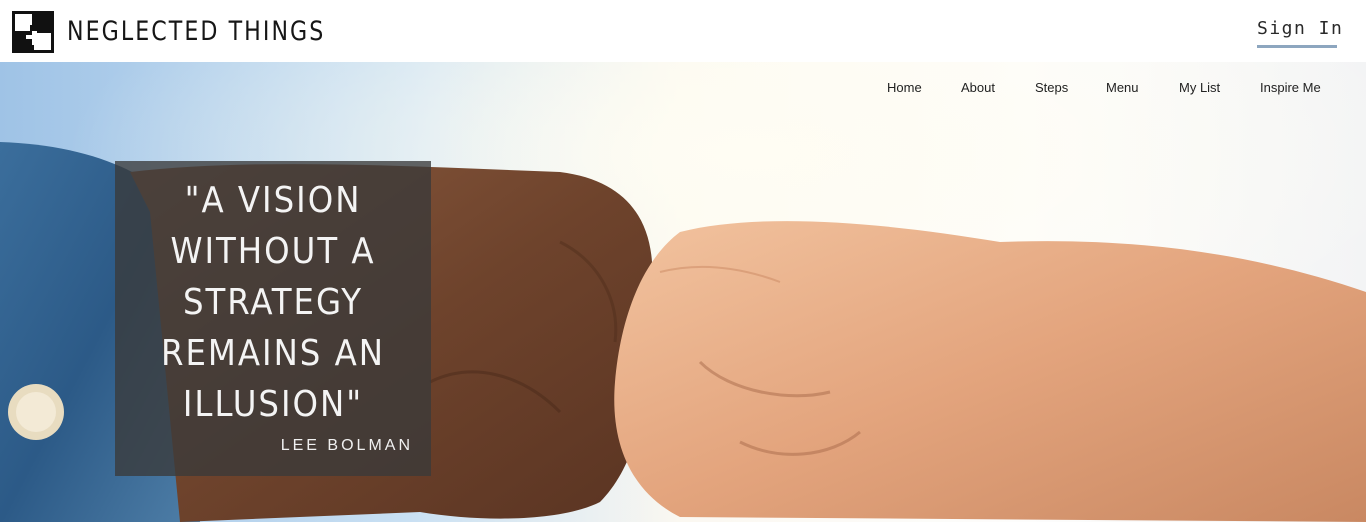  Describe the element at coordinates (1299, 33) in the screenshot. I see `sign-in-link: Sign In` at that location.